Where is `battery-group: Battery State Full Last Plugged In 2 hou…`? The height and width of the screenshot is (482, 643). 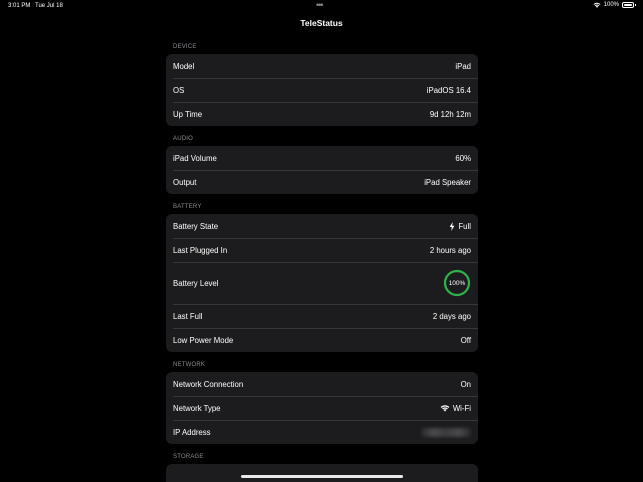
battery-group: Battery State Full Last Plugged In 2 hou… is located at coordinates (322, 283).